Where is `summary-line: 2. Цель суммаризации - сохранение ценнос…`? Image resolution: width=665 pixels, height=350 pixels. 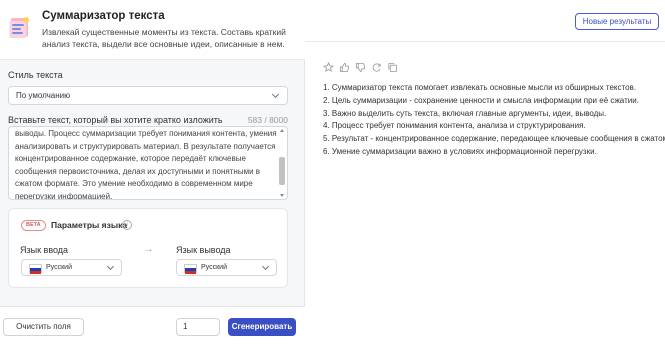
summary-line: 2. Цель суммаризации - сохранение ценнос… is located at coordinates (481, 100).